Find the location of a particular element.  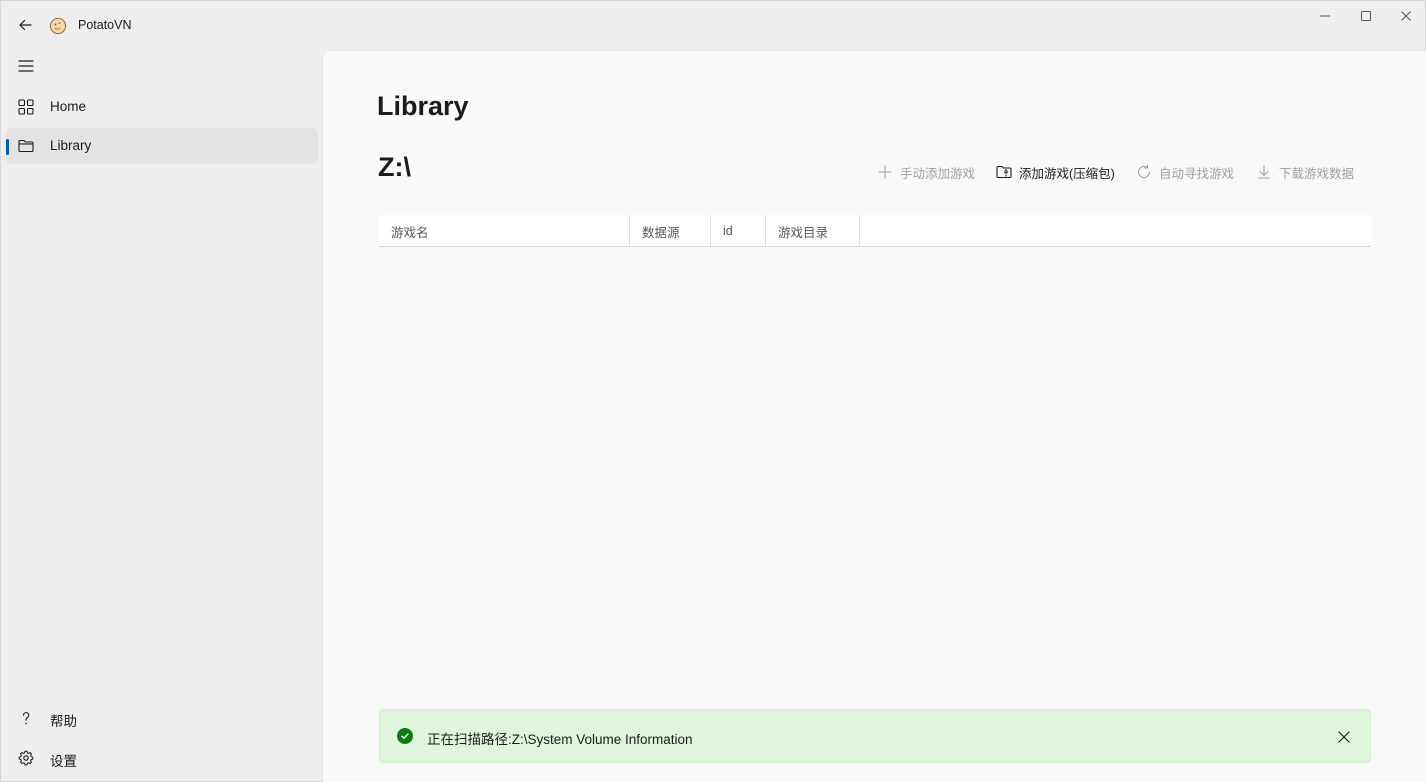

nav-toggle-button is located at coordinates (26, 66).